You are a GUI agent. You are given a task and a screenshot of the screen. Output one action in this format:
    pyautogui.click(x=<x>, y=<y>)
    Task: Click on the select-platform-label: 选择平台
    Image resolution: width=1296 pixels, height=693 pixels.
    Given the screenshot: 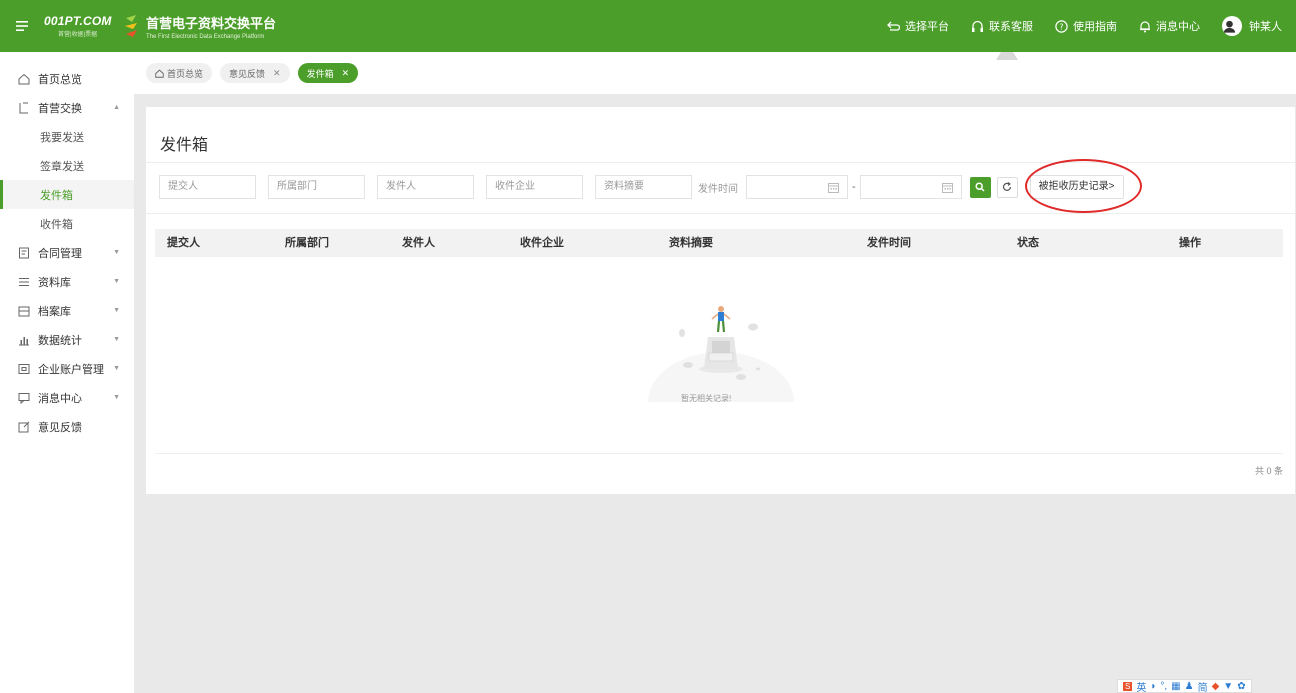 What is the action you would take?
    pyautogui.click(x=927, y=27)
    